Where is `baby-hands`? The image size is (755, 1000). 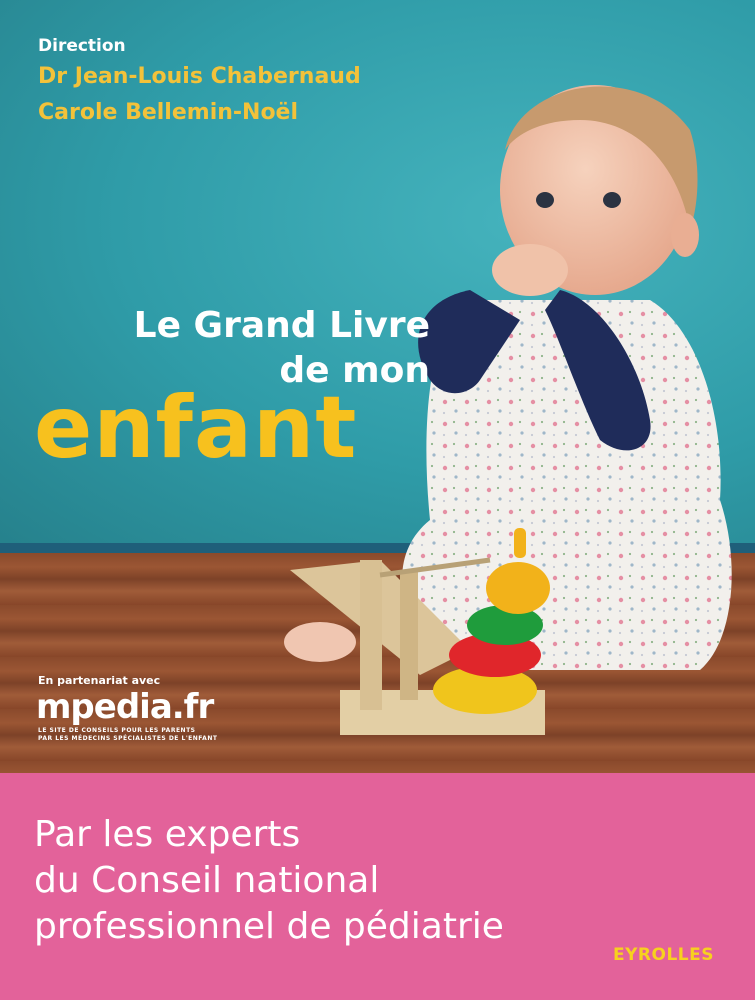
baby-hands is located at coordinates (530, 270).